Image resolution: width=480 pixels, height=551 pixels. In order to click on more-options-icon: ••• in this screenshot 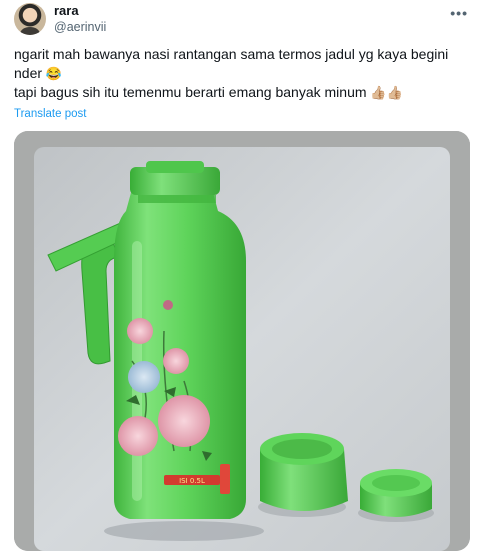, I will do `click(459, 13)`.